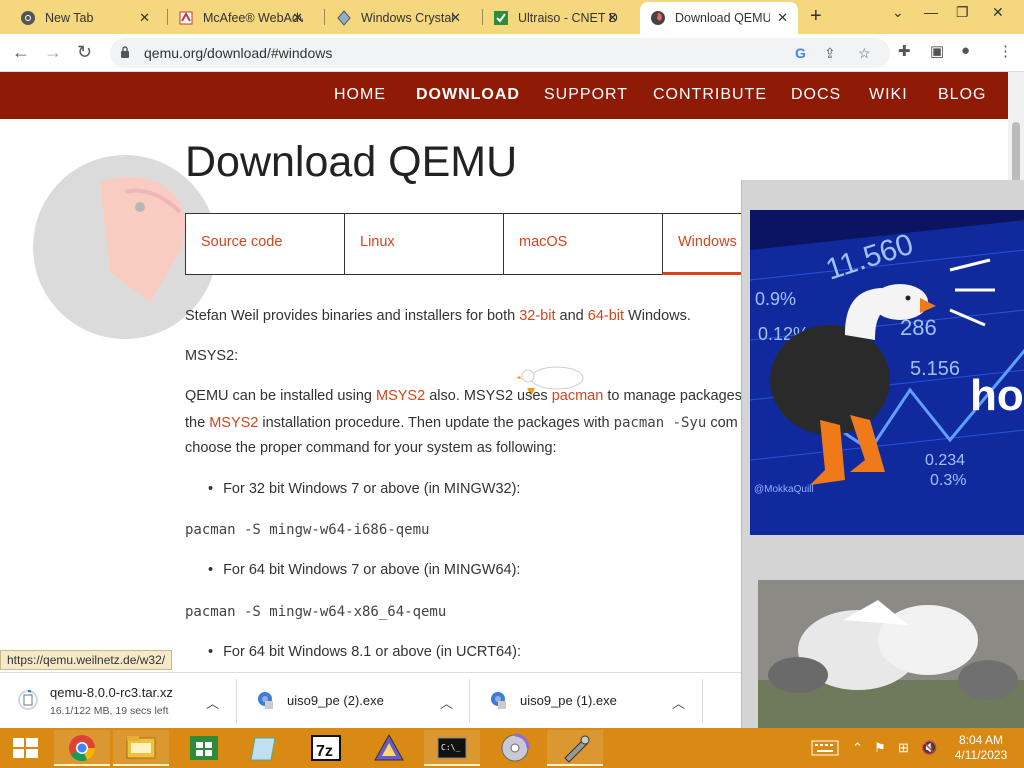  I want to click on tab-source-code: Source code, so click(265, 244).